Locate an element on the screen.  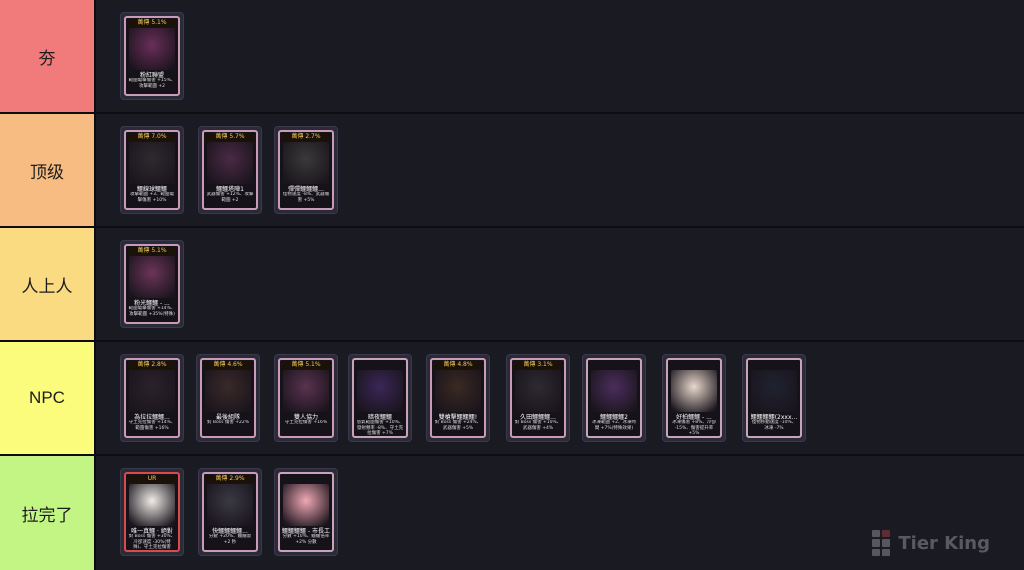
card-description: 守土克拉傷害 +16% is located at coordinates (306, 422).